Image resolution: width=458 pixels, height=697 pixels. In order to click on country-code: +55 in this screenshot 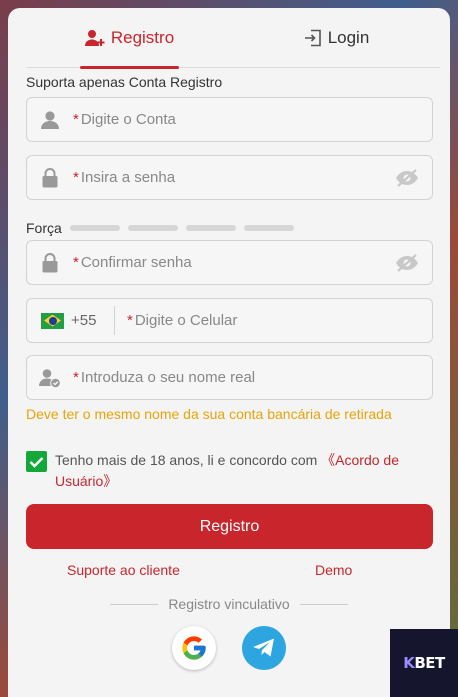, I will do `click(84, 320)`.